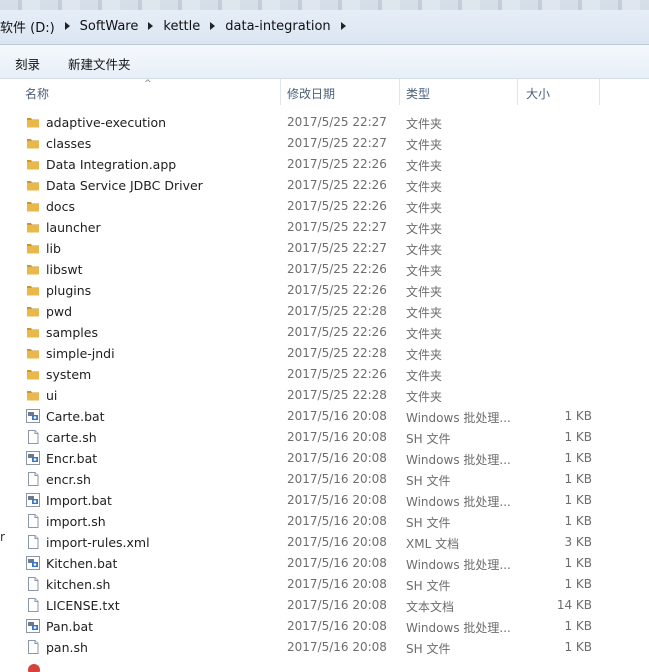 The height and width of the screenshot is (672, 649). What do you see at coordinates (124, 185) in the screenshot?
I see `file-name: Data Service JDBC Driver` at bounding box center [124, 185].